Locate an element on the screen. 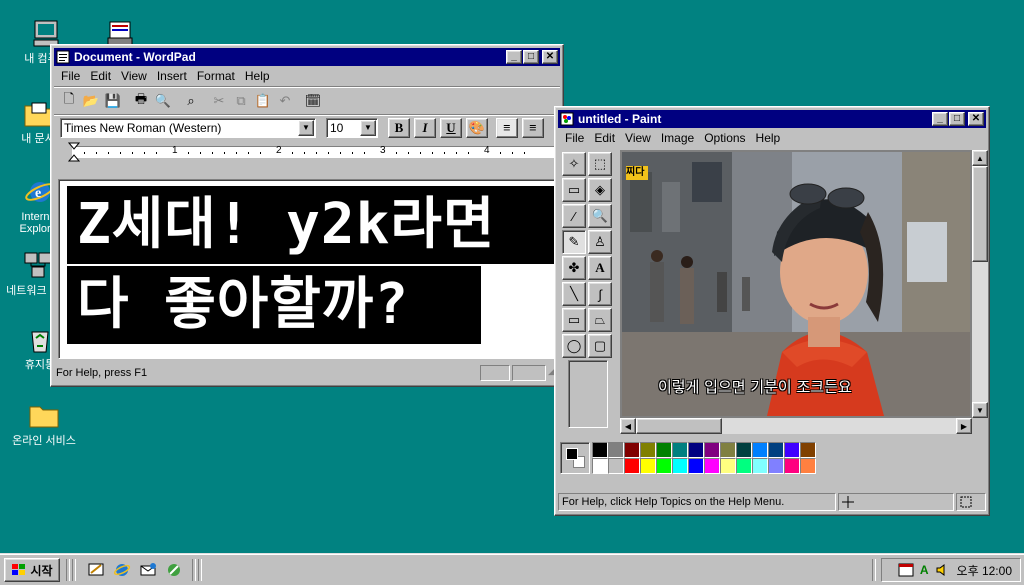 The image size is (1024, 585). font-size-combo: 10 ▼ is located at coordinates (352, 127).